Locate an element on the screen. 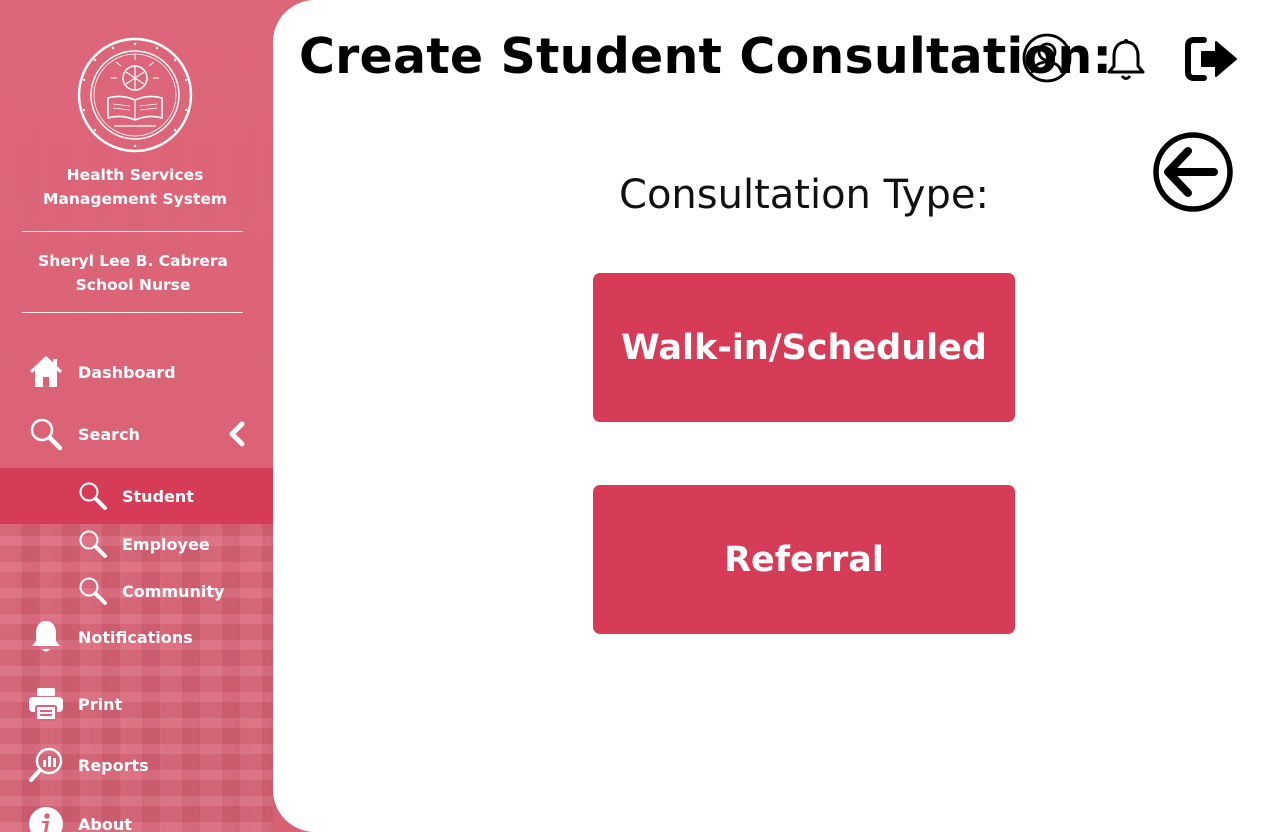  sidebar-item-label: Print is located at coordinates (100, 704).